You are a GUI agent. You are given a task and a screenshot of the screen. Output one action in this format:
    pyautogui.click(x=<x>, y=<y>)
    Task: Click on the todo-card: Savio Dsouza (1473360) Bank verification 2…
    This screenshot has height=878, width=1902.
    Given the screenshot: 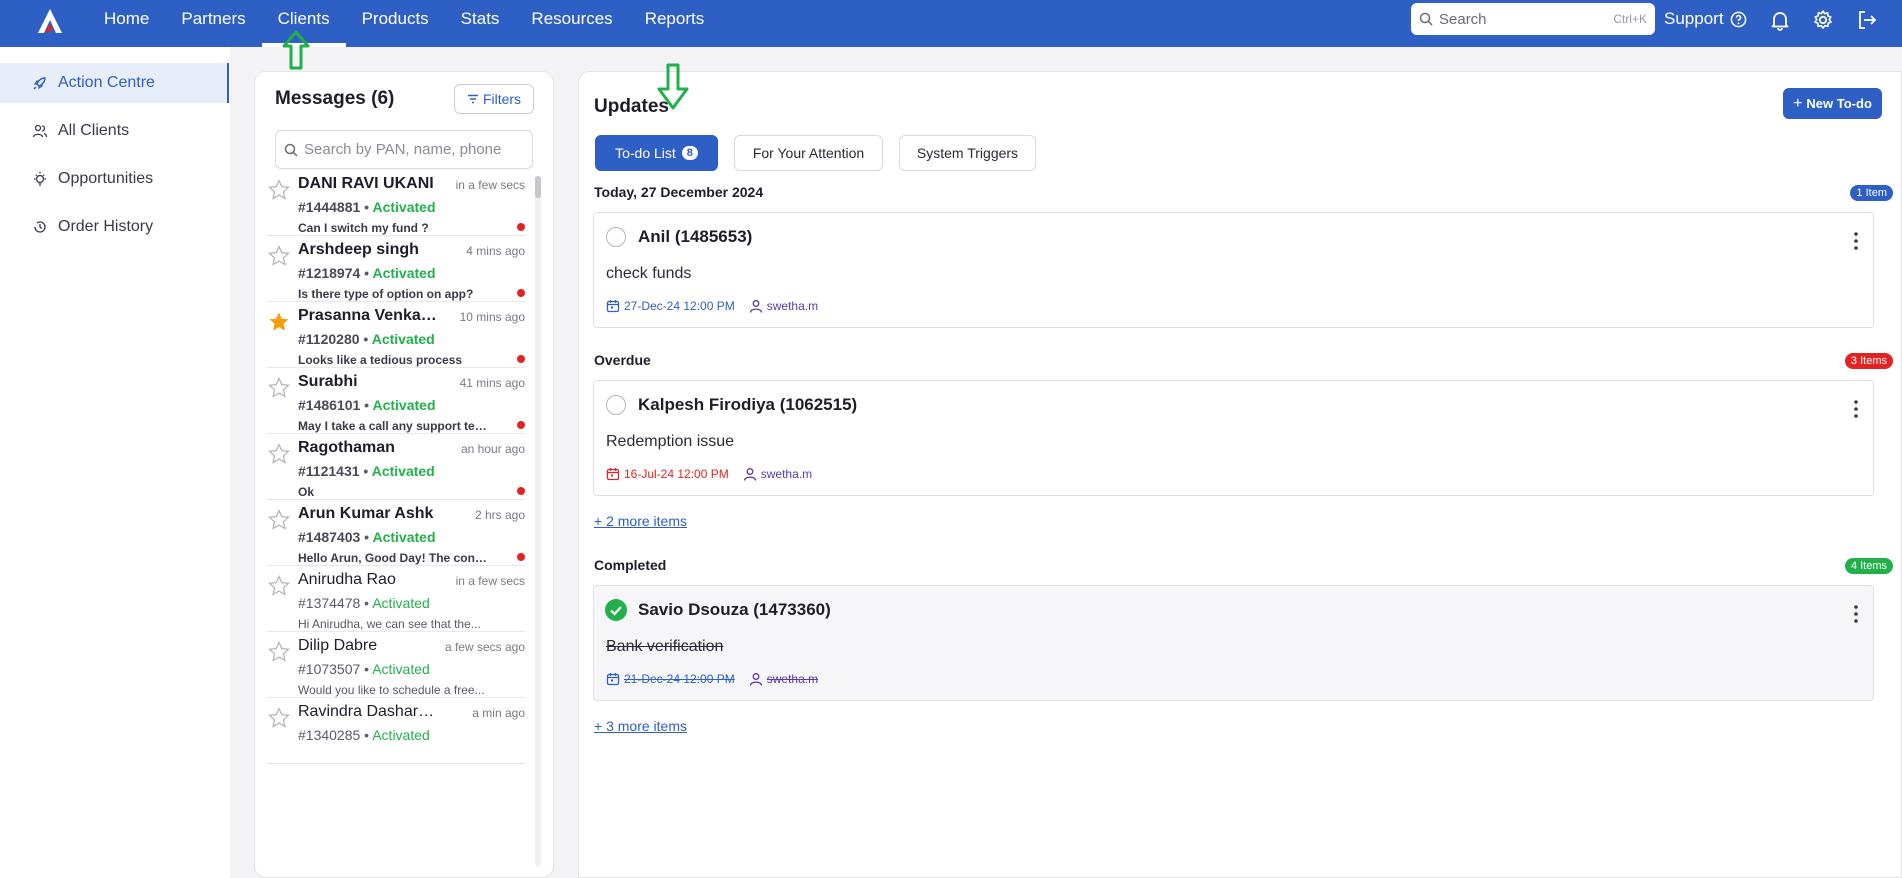 What is the action you would take?
    pyautogui.click(x=1233, y=643)
    